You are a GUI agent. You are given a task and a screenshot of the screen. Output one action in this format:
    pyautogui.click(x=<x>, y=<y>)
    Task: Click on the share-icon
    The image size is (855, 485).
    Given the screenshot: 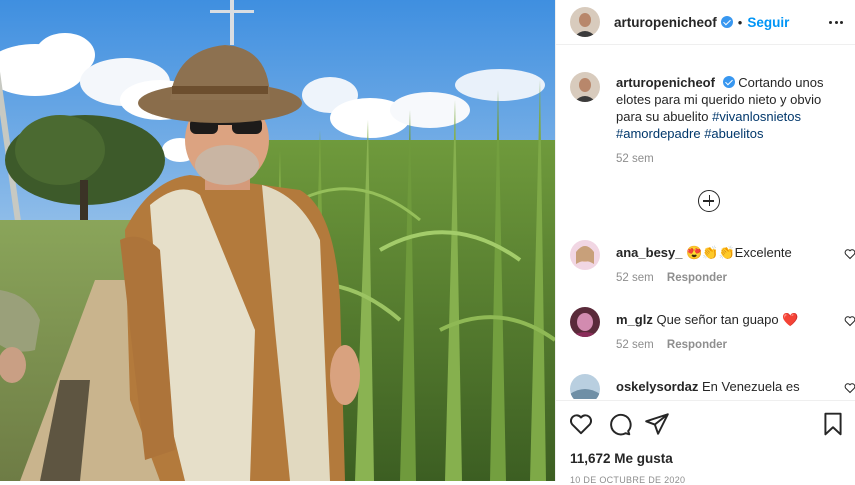 What is the action you would take?
    pyautogui.click(x=657, y=424)
    